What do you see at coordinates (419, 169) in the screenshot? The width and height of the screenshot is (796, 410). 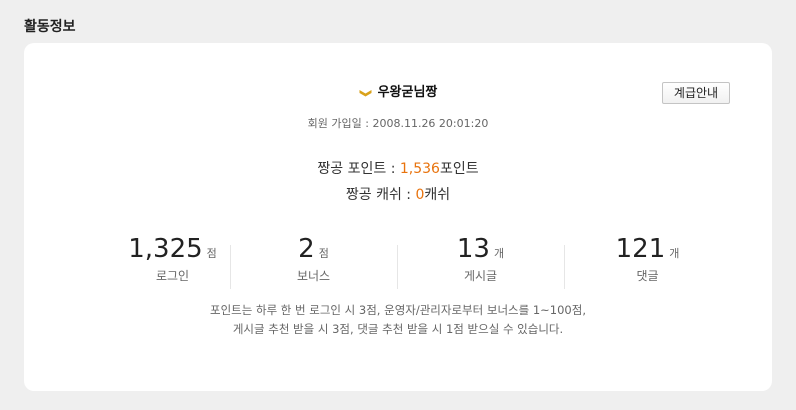 I see `points-value: 1,536` at bounding box center [419, 169].